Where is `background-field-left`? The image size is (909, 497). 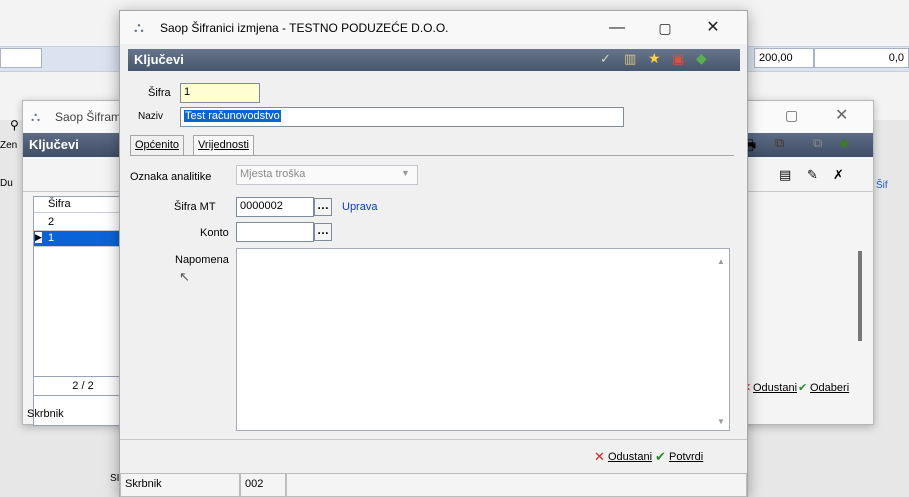 background-field-left is located at coordinates (21, 58).